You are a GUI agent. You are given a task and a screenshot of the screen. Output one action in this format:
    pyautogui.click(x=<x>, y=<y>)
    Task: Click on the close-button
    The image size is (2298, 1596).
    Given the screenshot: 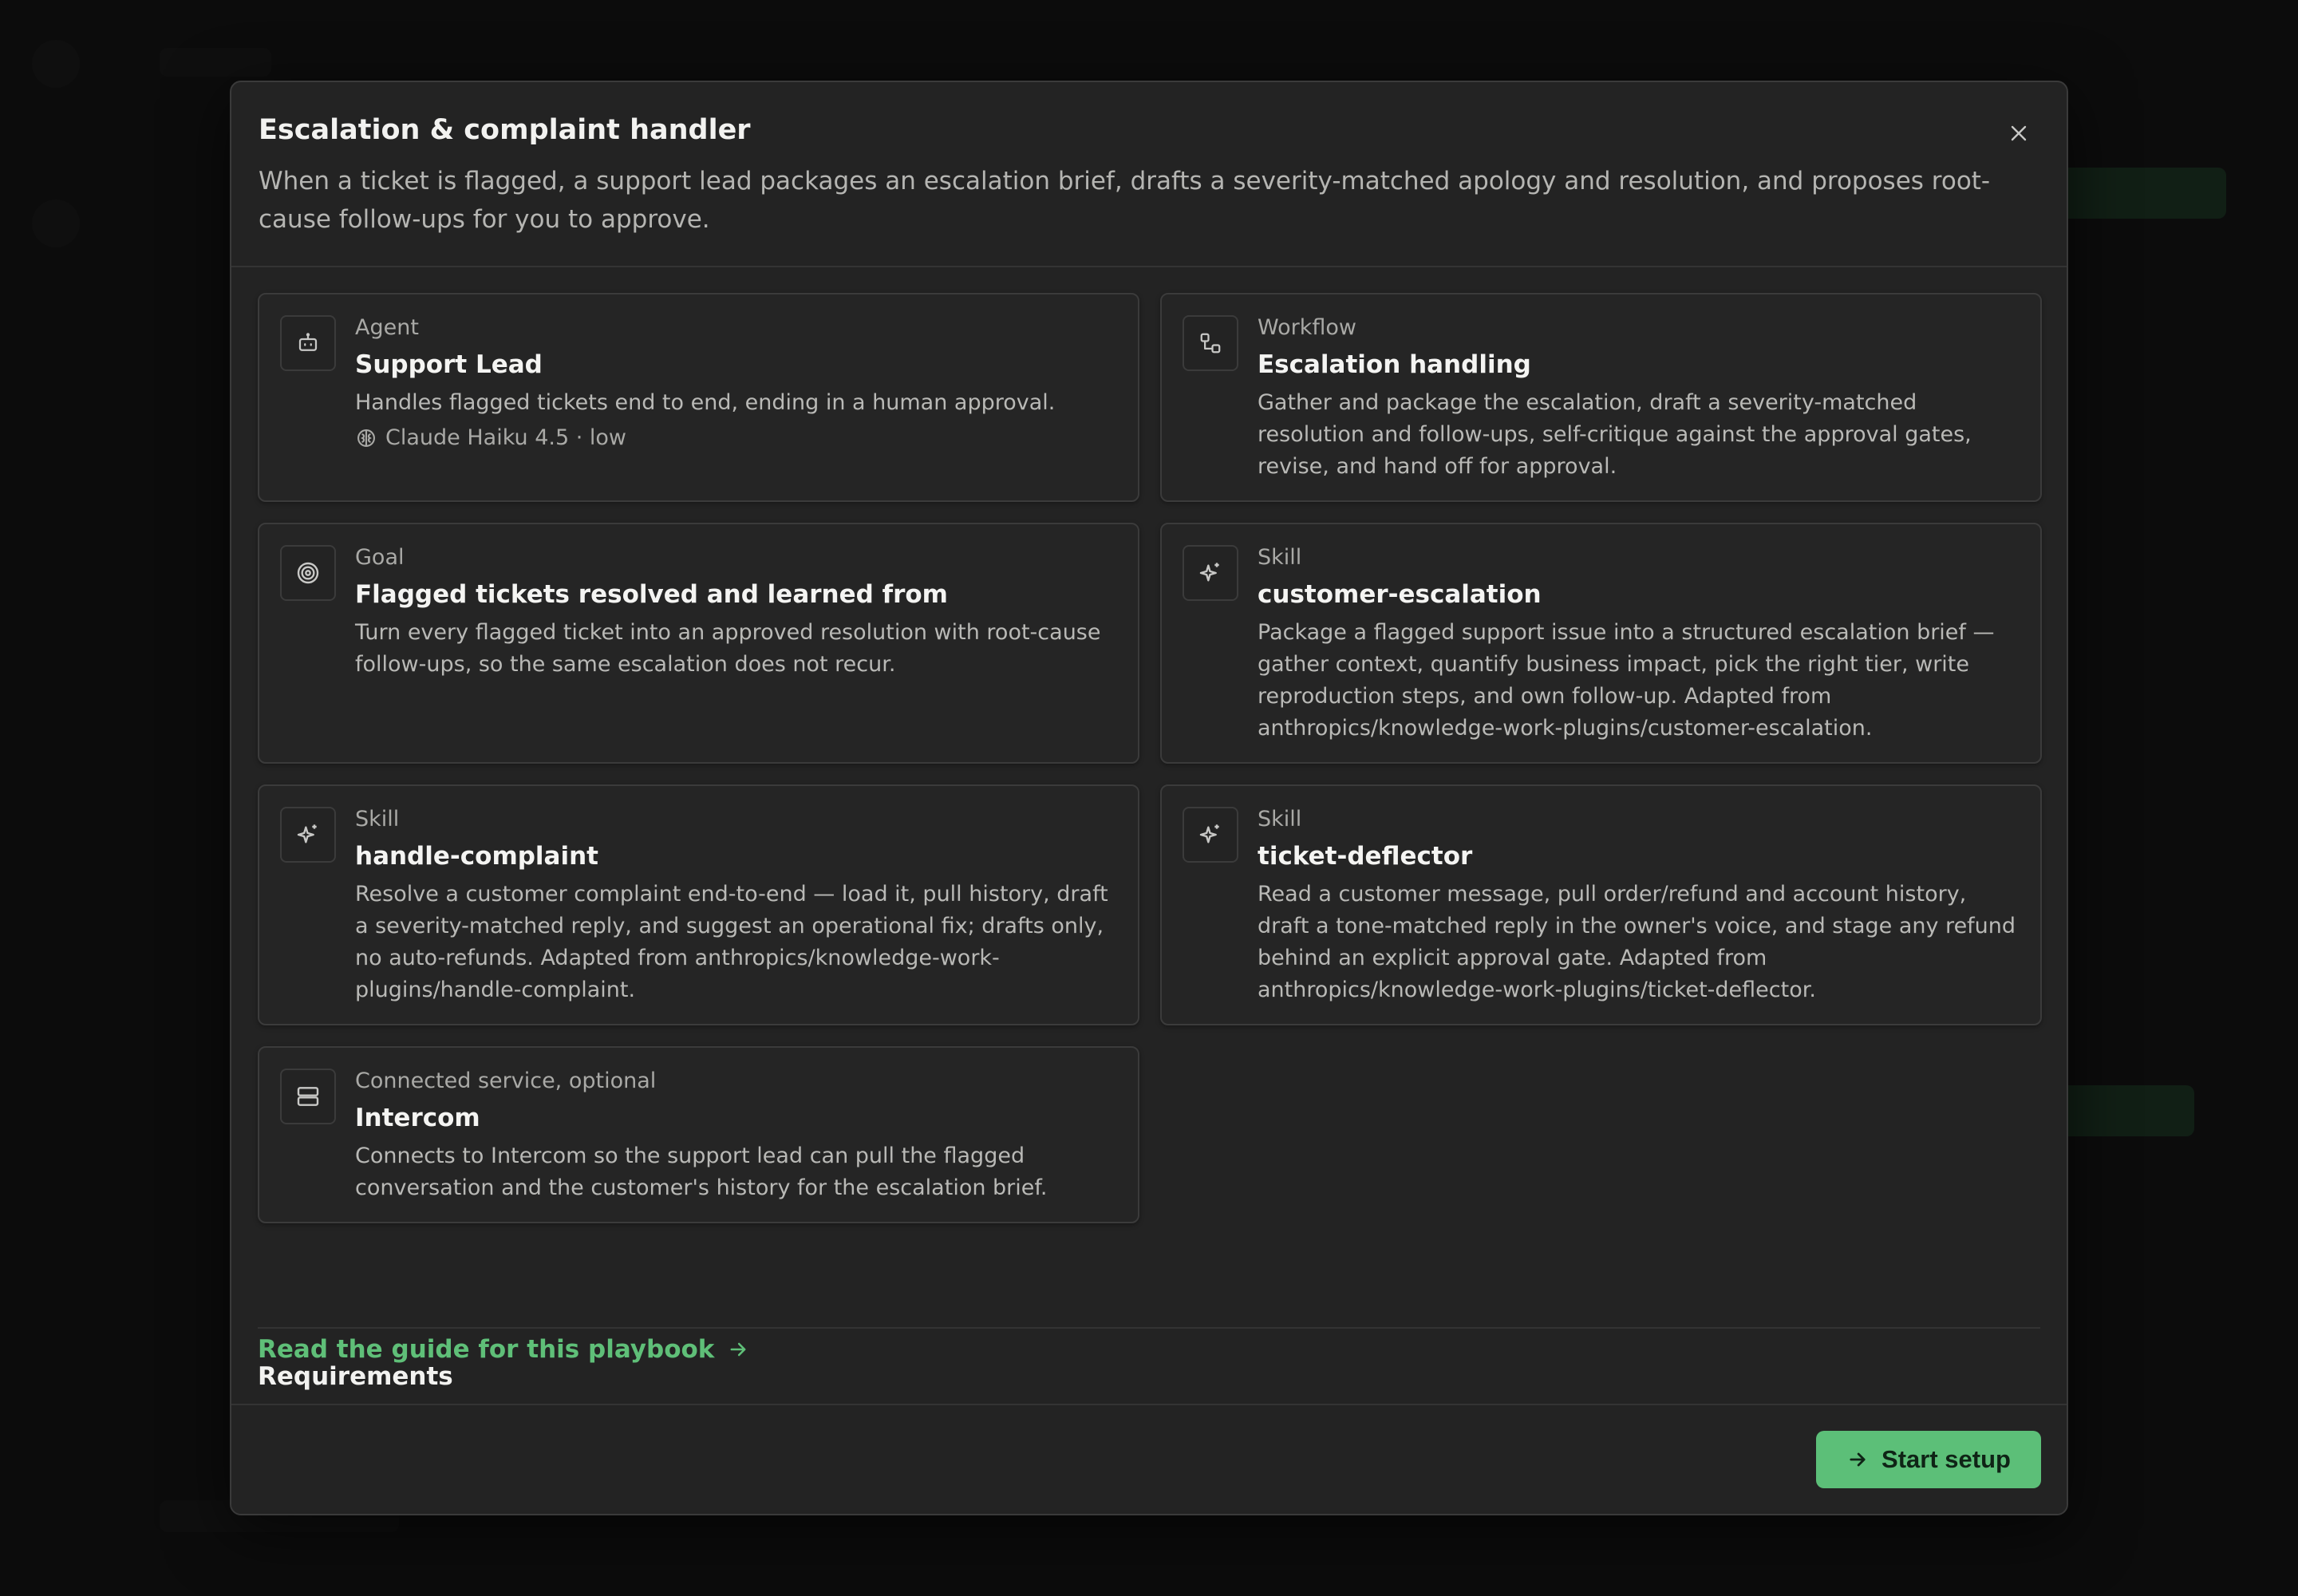 What is the action you would take?
    pyautogui.click(x=2019, y=133)
    